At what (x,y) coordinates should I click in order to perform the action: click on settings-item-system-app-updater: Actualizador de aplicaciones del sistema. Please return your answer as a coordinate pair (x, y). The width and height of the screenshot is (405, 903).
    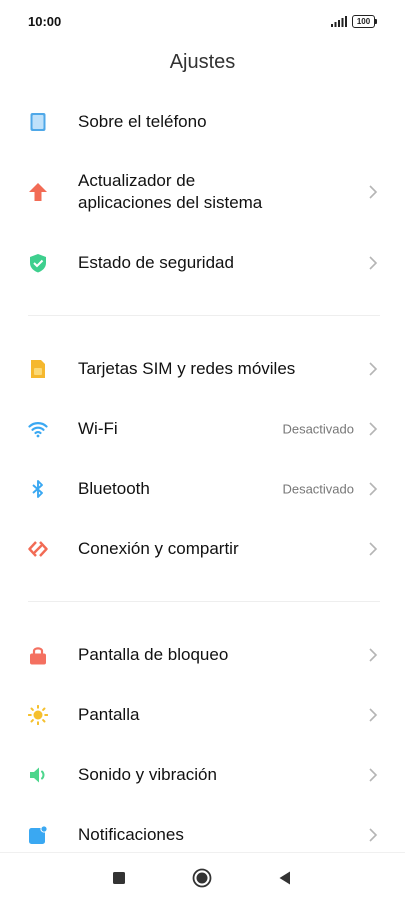
    Looking at the image, I should click on (202, 192).